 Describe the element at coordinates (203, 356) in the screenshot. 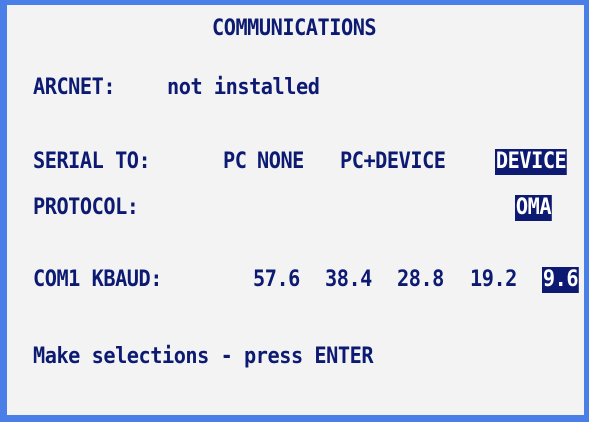

I see `instruction-prompt: Make selections - press ENTER` at that location.